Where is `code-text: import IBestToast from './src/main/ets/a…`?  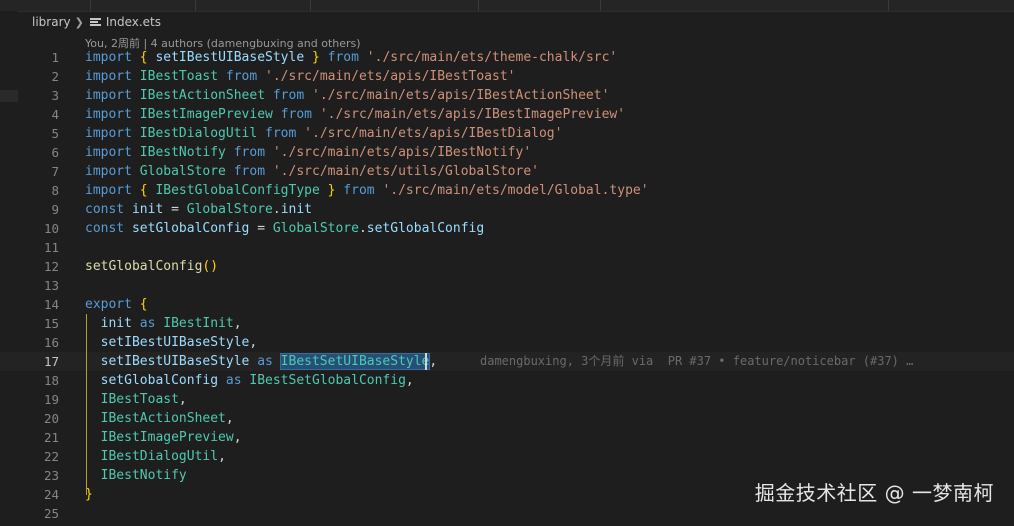
code-text: import IBestToast from './src/main/ets/a… is located at coordinates (300, 76).